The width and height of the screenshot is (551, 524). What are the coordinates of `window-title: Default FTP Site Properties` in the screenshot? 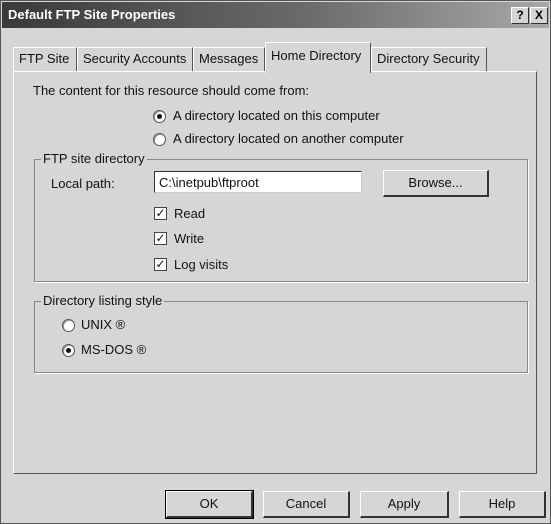 It's located at (92, 14).